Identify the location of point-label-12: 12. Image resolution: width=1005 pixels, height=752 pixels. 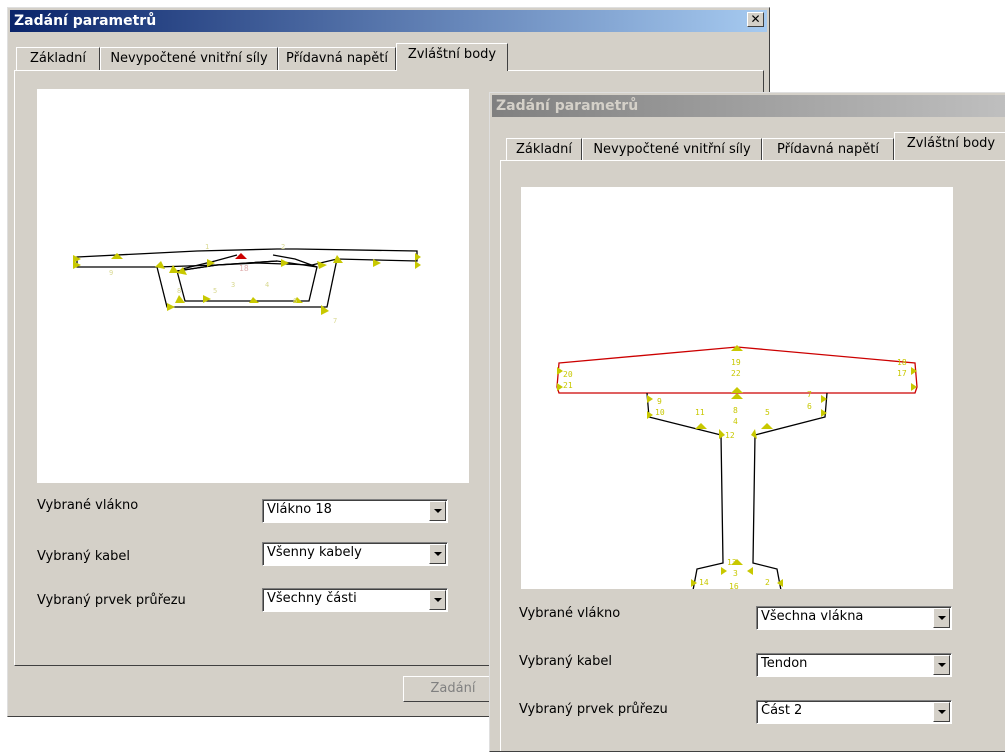
(730, 435).